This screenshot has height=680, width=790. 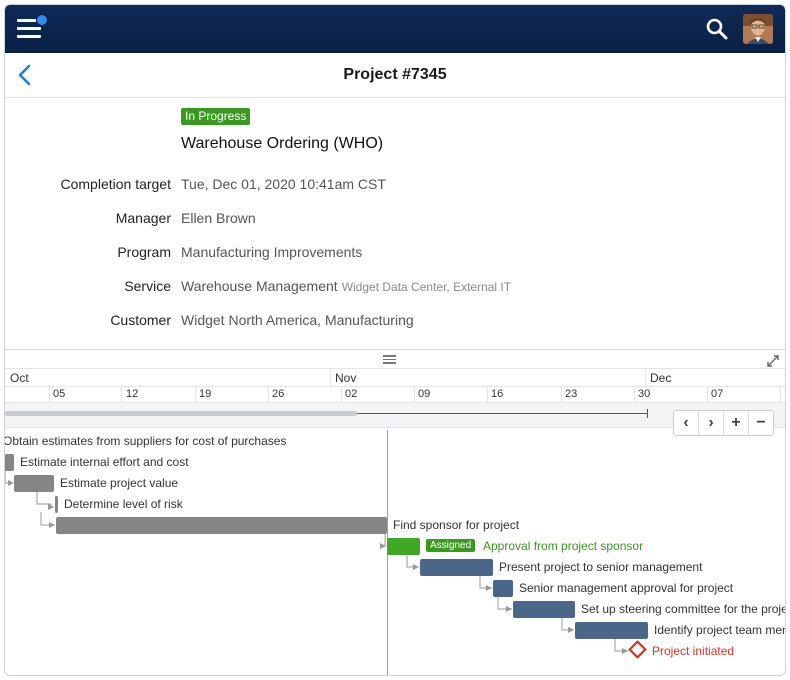 What do you see at coordinates (32, 26) in the screenshot?
I see `menu-icon` at bounding box center [32, 26].